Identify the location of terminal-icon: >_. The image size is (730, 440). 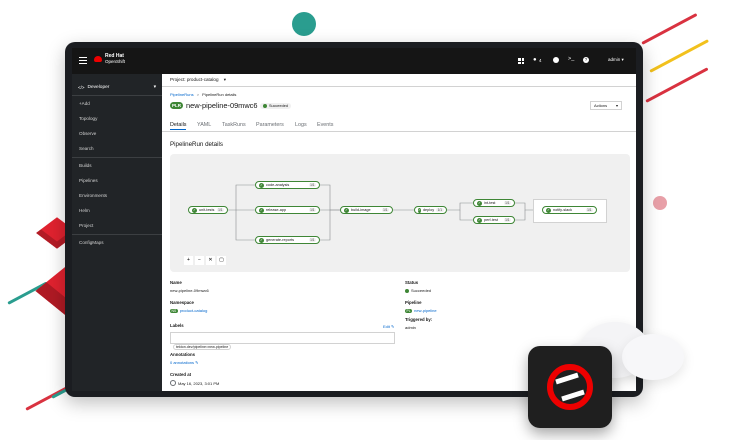
(571, 59).